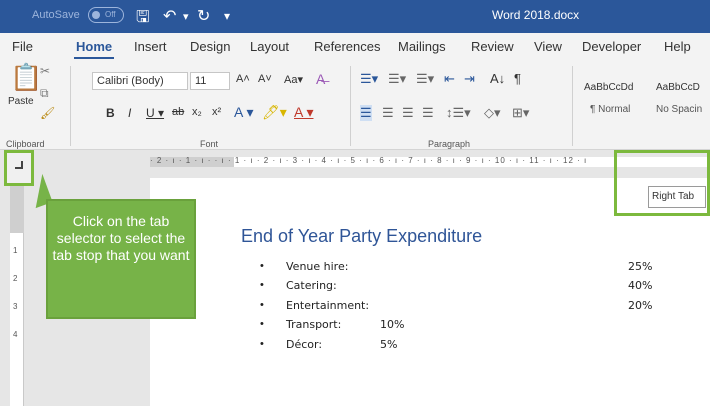 The image size is (710, 406). Describe the element at coordinates (19, 165) in the screenshot. I see `left-tab-icon` at that location.